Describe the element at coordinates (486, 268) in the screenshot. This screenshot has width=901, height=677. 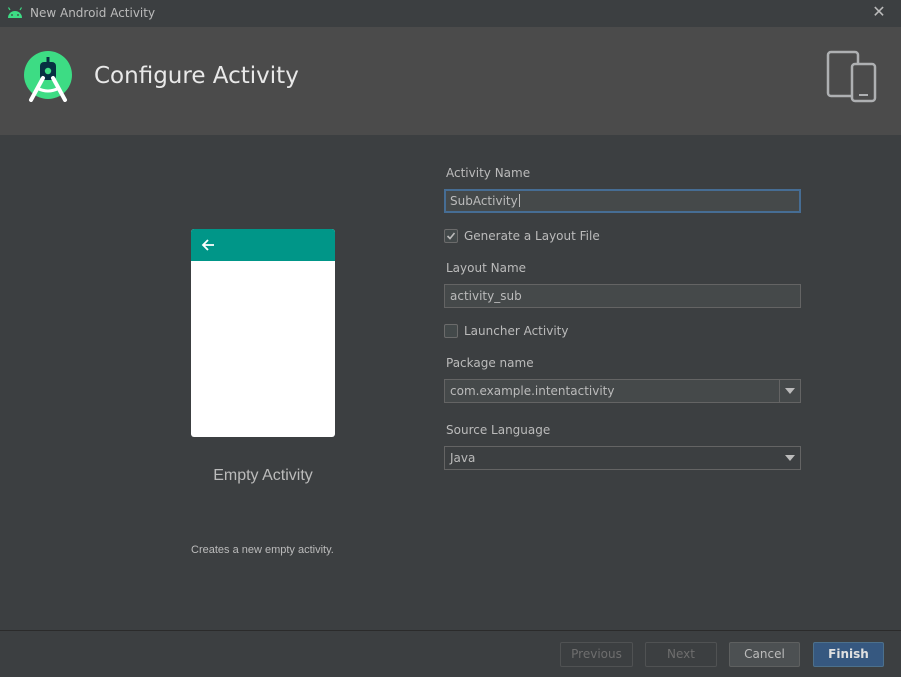
I see `layout-name-label: Layout Name` at that location.